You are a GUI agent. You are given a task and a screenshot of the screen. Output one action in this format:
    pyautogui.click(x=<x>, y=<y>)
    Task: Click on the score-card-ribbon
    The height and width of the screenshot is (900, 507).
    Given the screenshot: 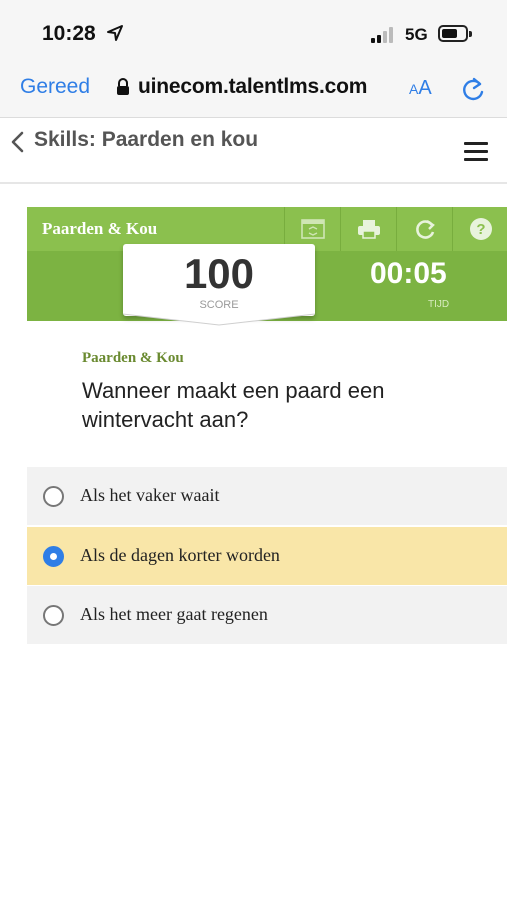 What is the action you would take?
    pyautogui.click(x=219, y=318)
    